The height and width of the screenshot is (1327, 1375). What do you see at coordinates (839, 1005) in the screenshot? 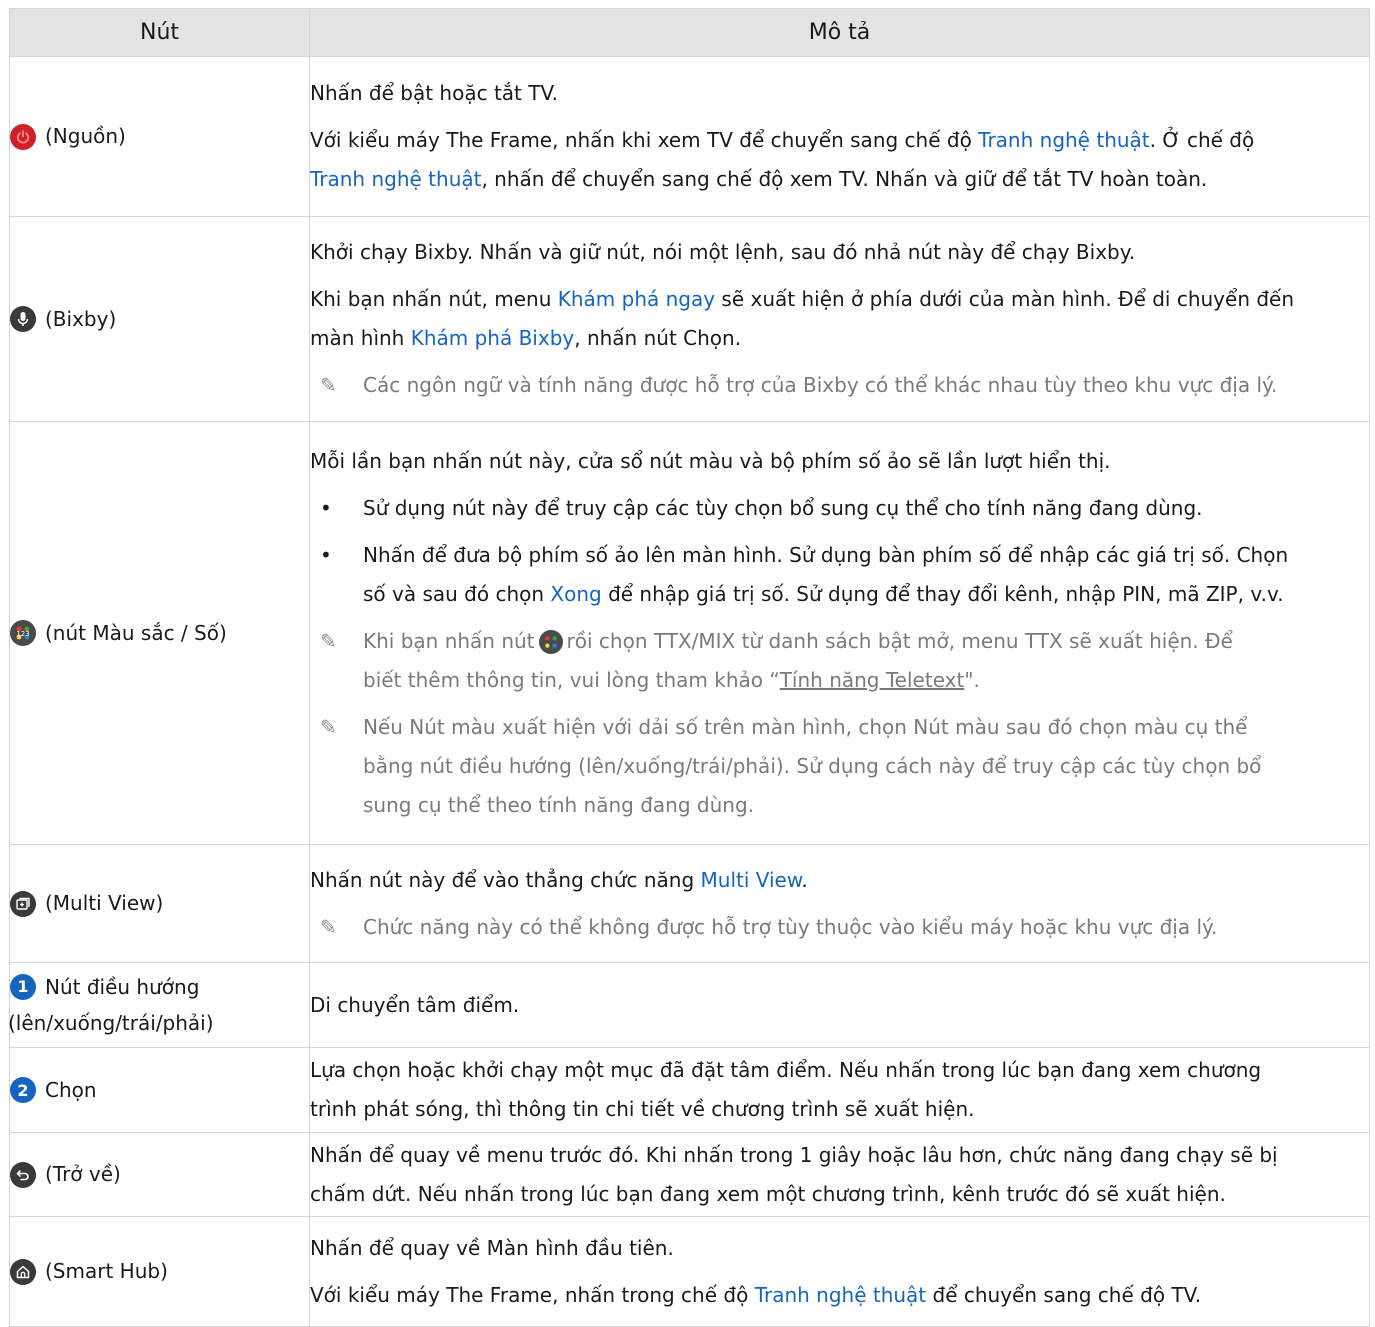
I see `description-cell: Di chuyển tâm điểm.` at bounding box center [839, 1005].